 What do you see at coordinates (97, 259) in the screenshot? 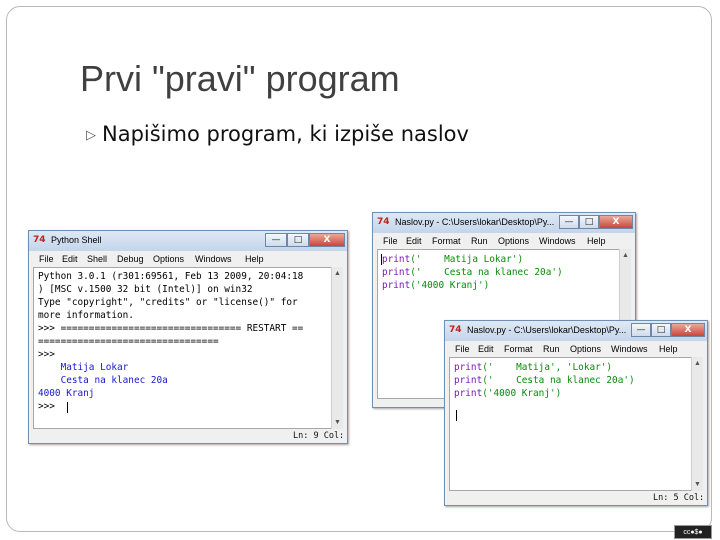
I see `menu-shell: Shell` at bounding box center [97, 259].